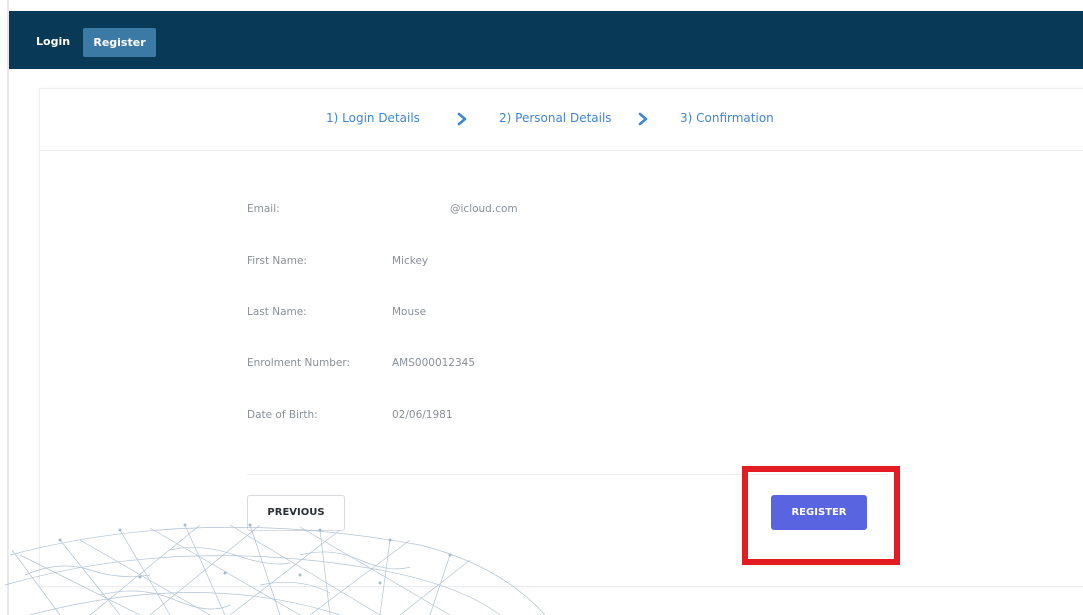  What do you see at coordinates (434, 363) in the screenshot?
I see `enrolment-number-value: AMS000012345` at bounding box center [434, 363].